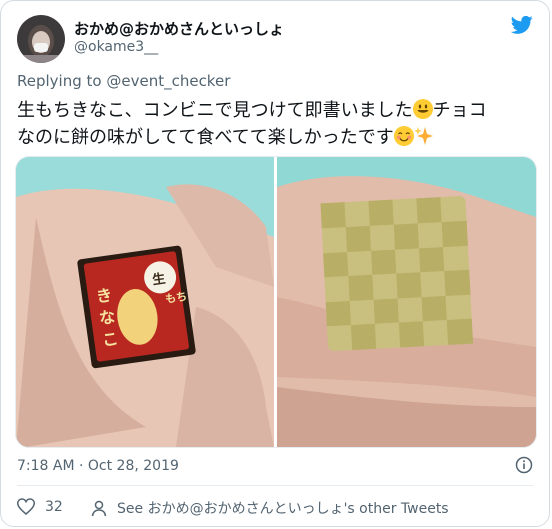 Image resolution: width=552 pixels, height=529 pixels. Describe the element at coordinates (110, 339) in the screenshot. I see `svg-text: こ` at that location.